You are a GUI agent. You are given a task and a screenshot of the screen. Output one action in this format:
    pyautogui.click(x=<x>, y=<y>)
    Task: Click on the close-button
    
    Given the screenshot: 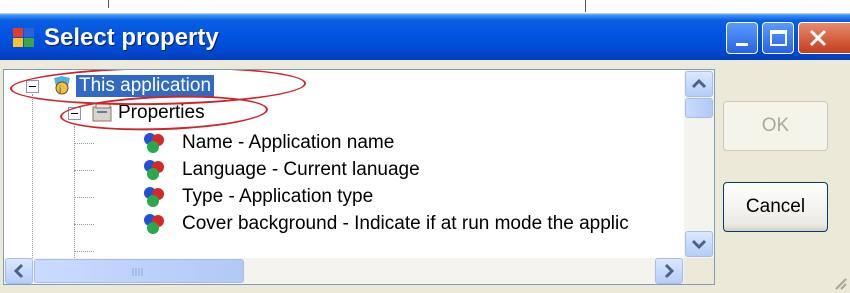 What is the action you would take?
    pyautogui.click(x=824, y=38)
    